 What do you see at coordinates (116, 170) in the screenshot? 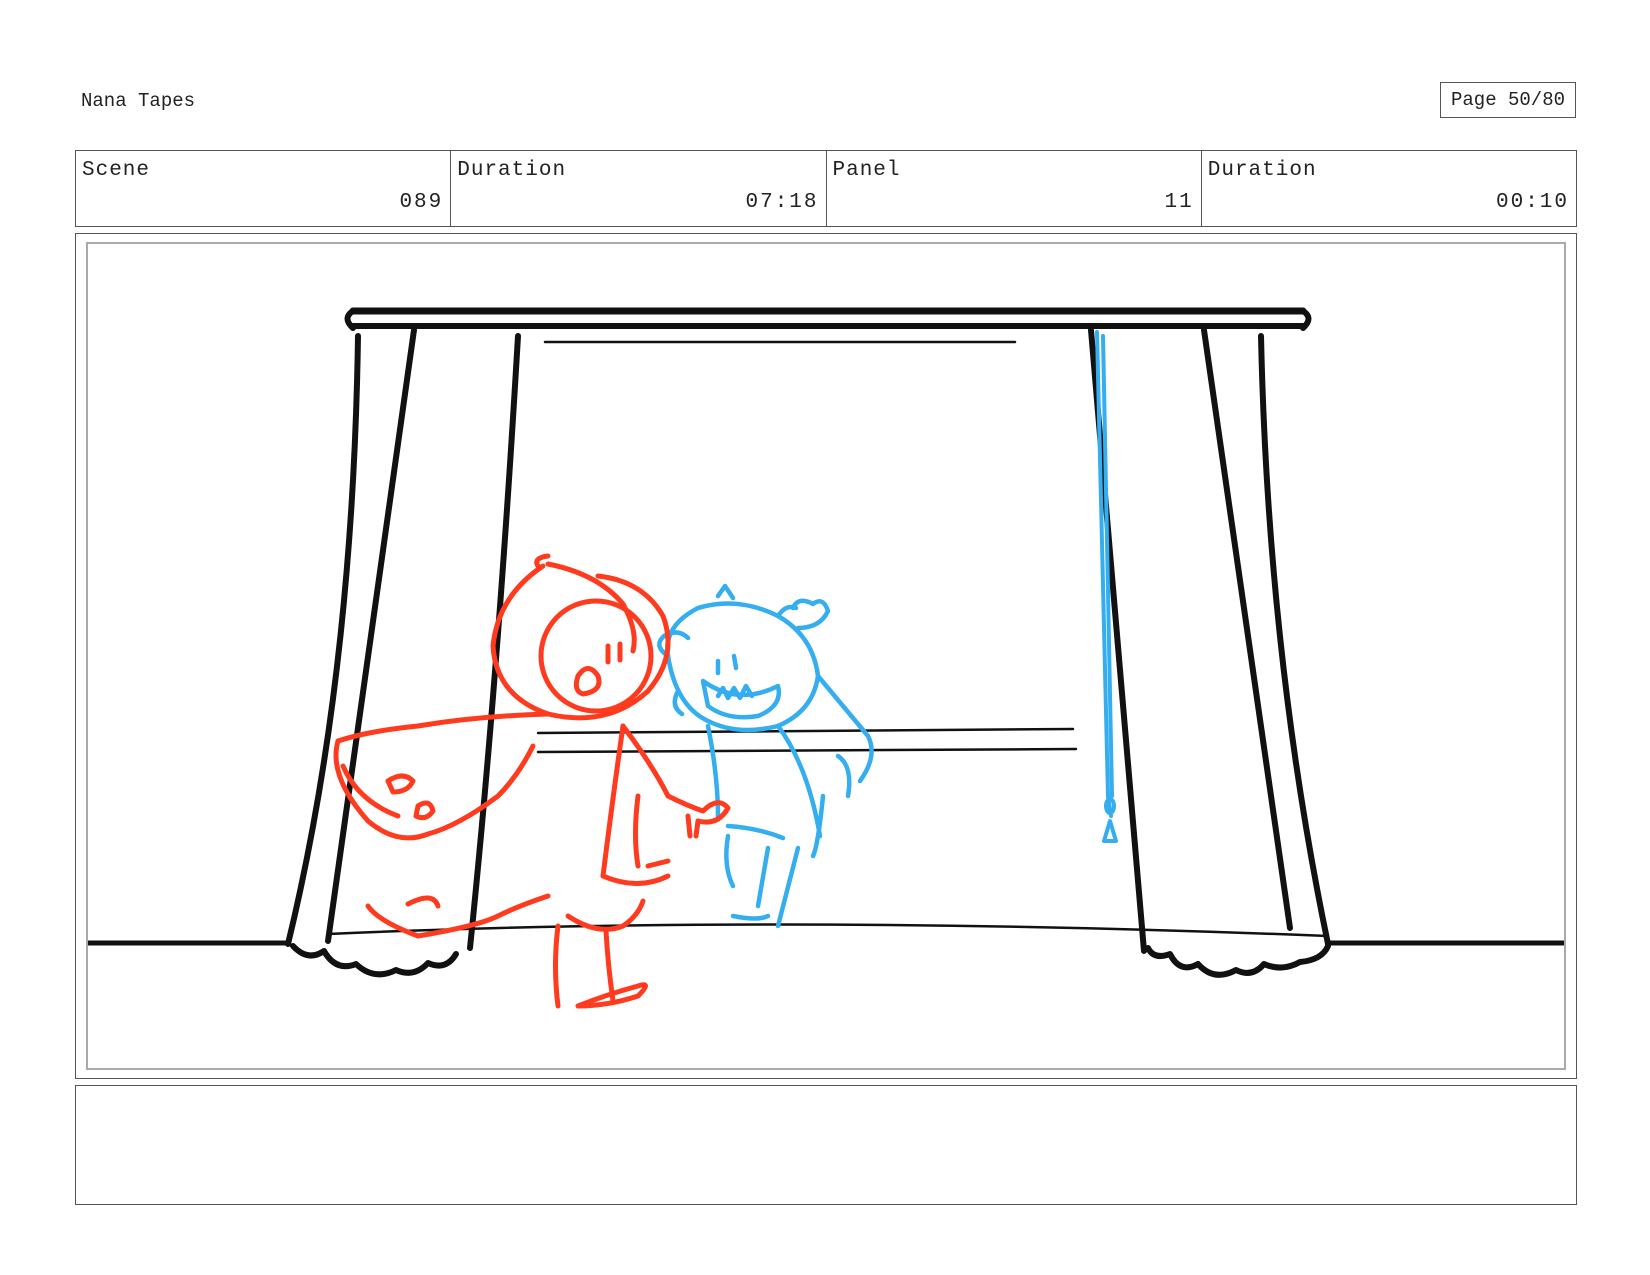
I see `scene-label: Scene` at bounding box center [116, 170].